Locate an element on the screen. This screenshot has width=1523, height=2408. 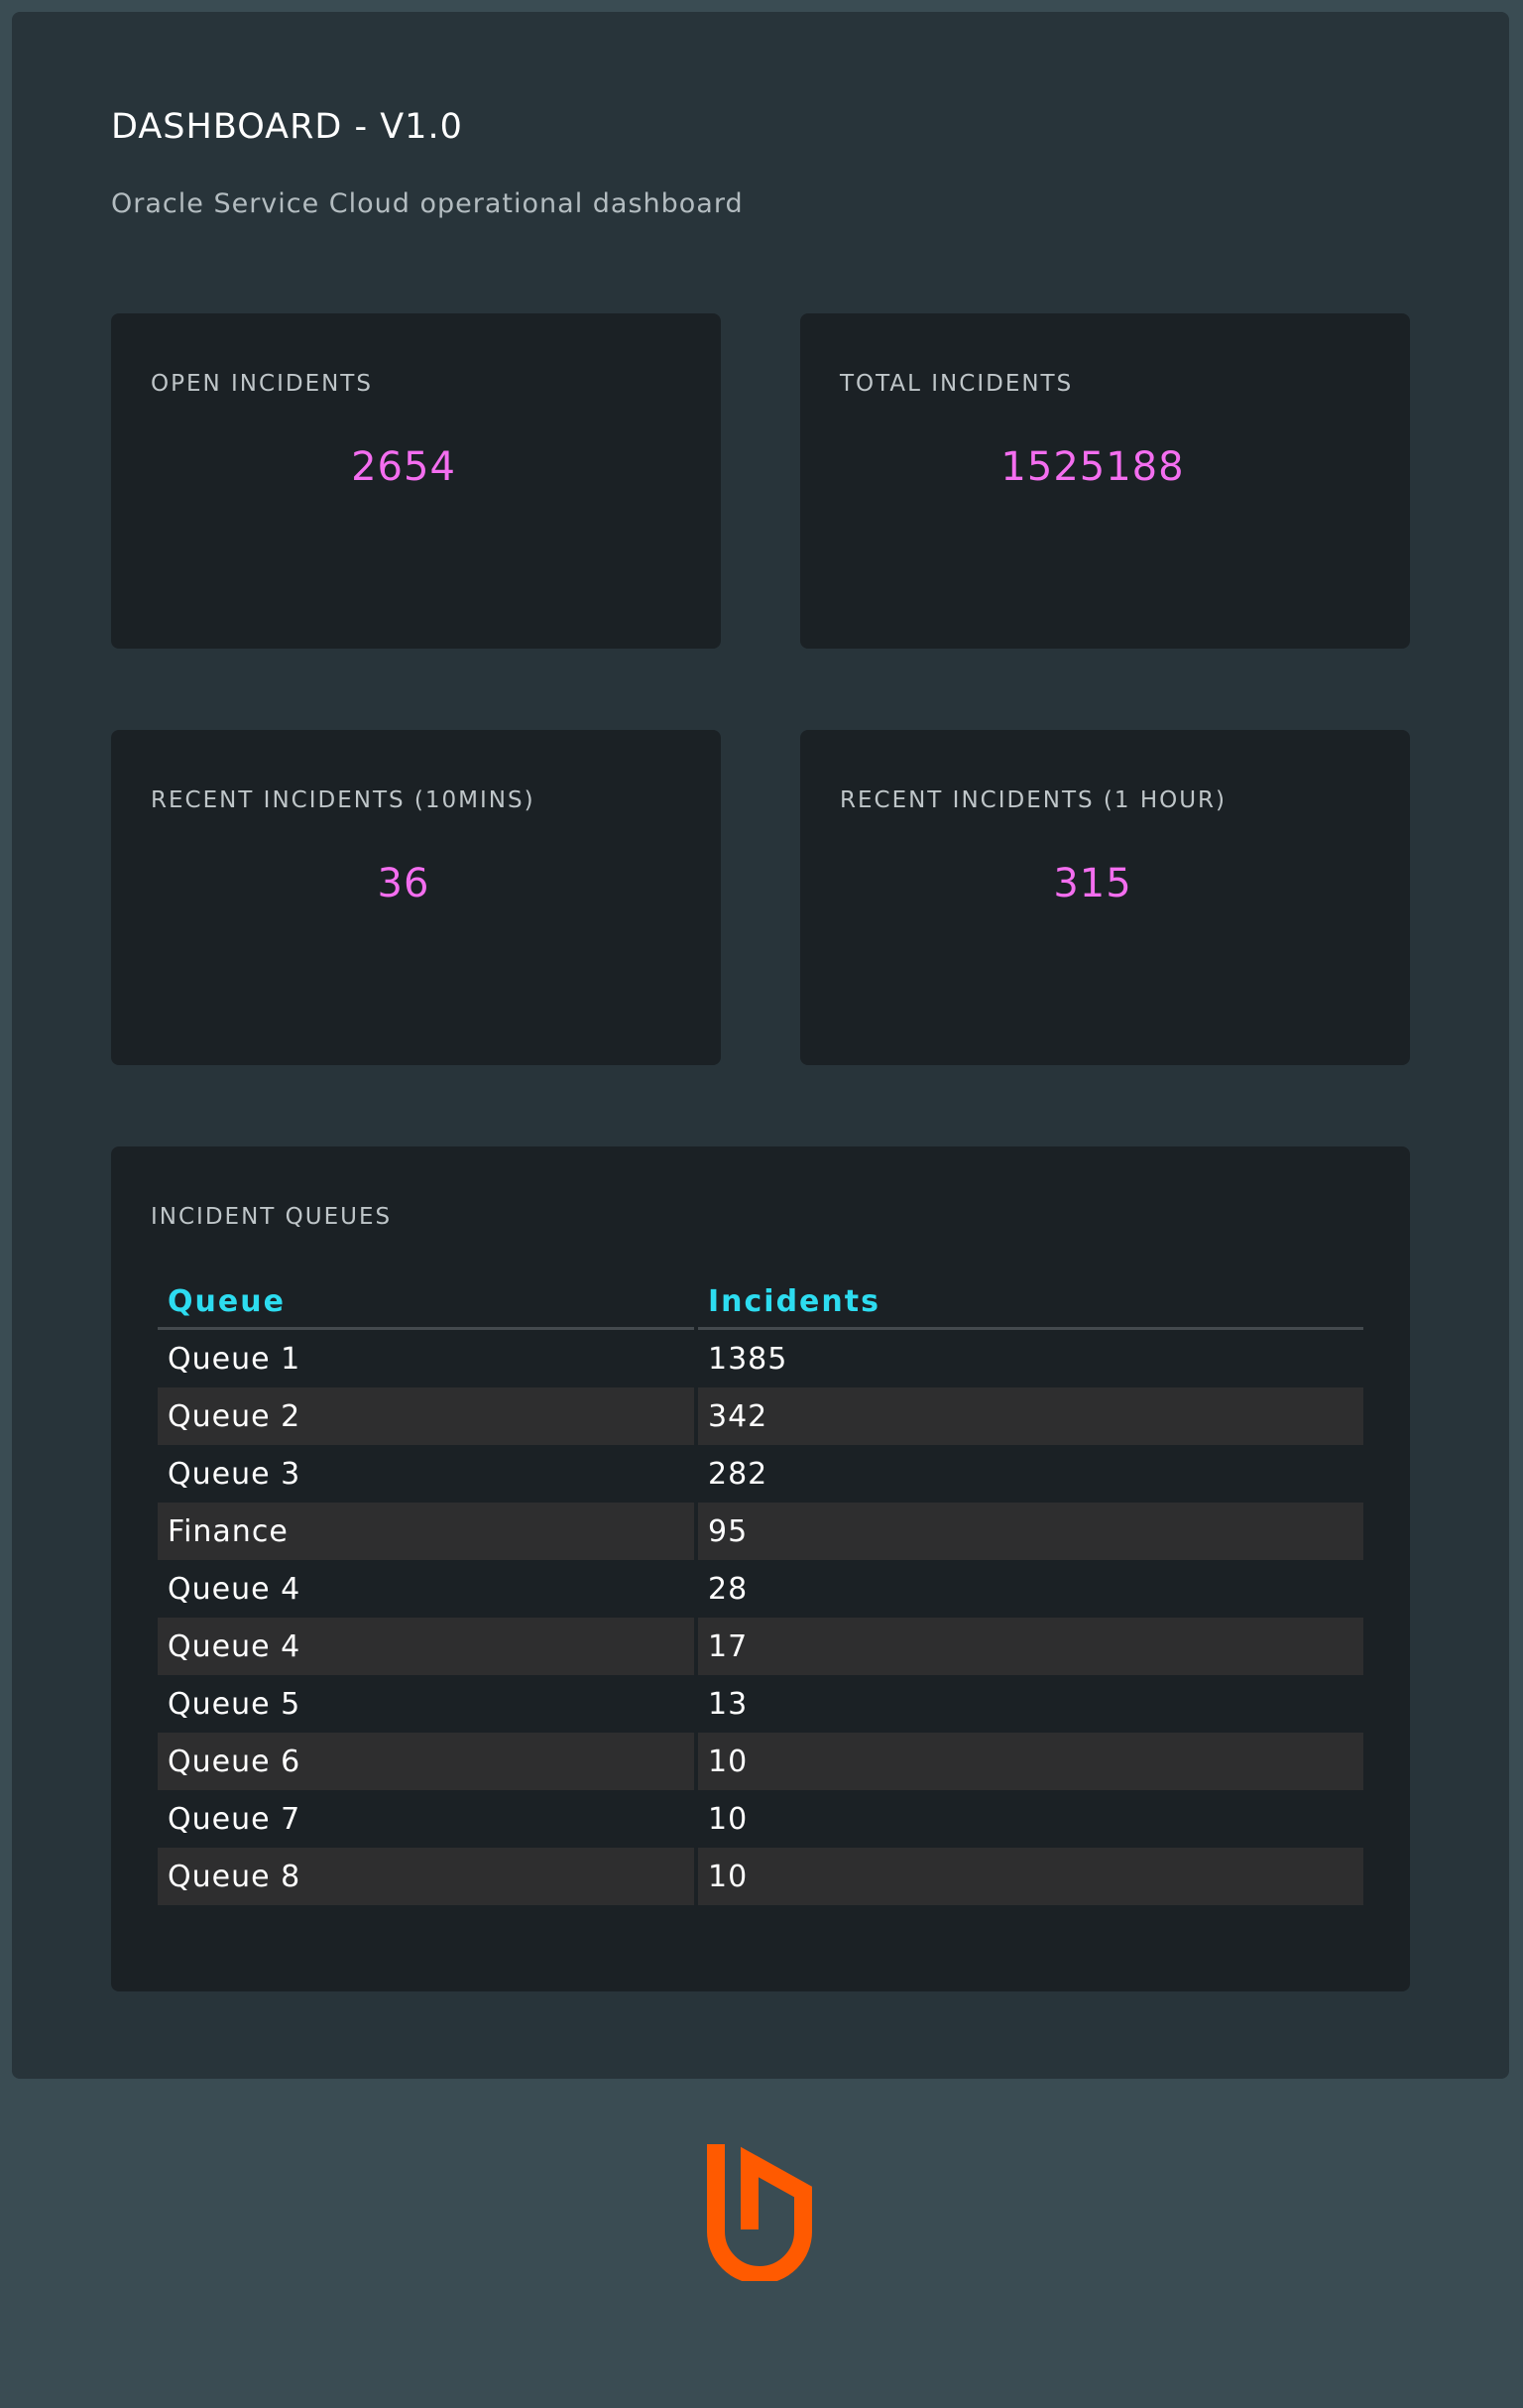
queue-name-cell: Queue 2 is located at coordinates (426, 1416).